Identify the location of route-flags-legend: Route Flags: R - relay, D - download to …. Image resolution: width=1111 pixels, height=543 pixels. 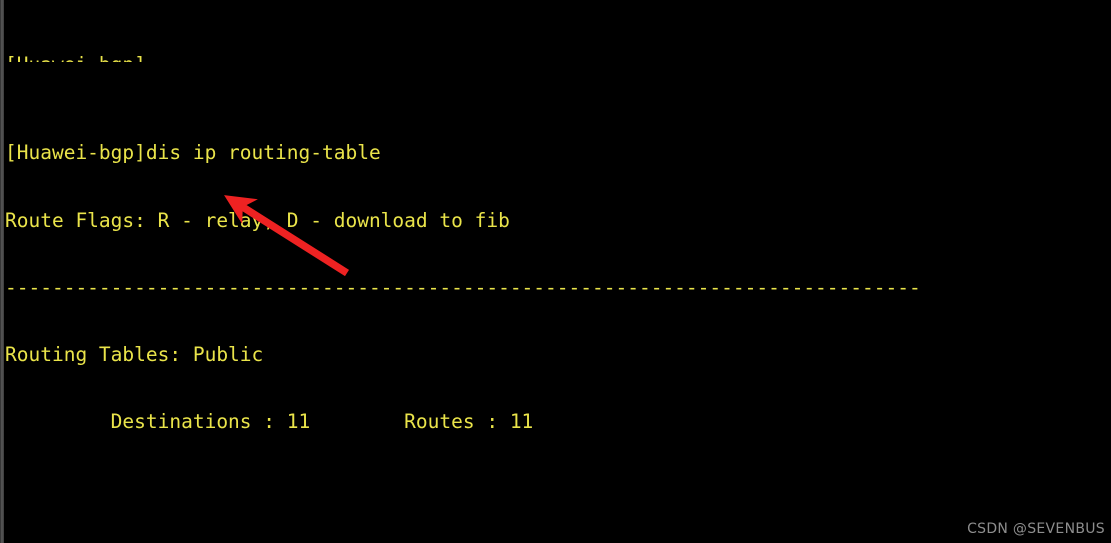
(257, 220).